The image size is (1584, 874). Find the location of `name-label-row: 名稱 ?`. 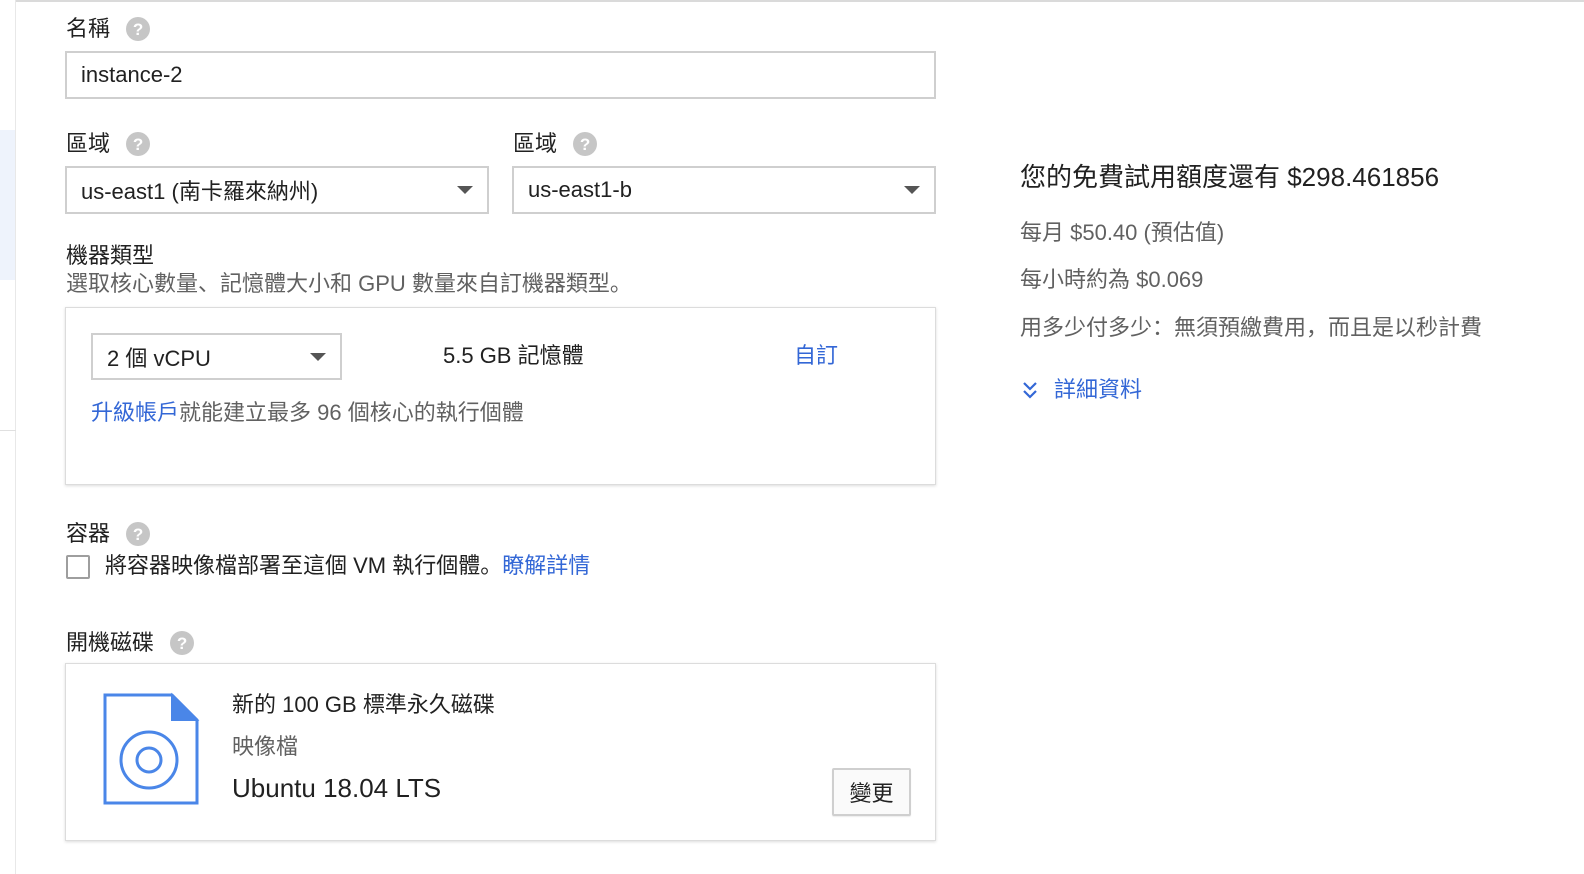

name-label-row: 名稱 ? is located at coordinates (108, 29).